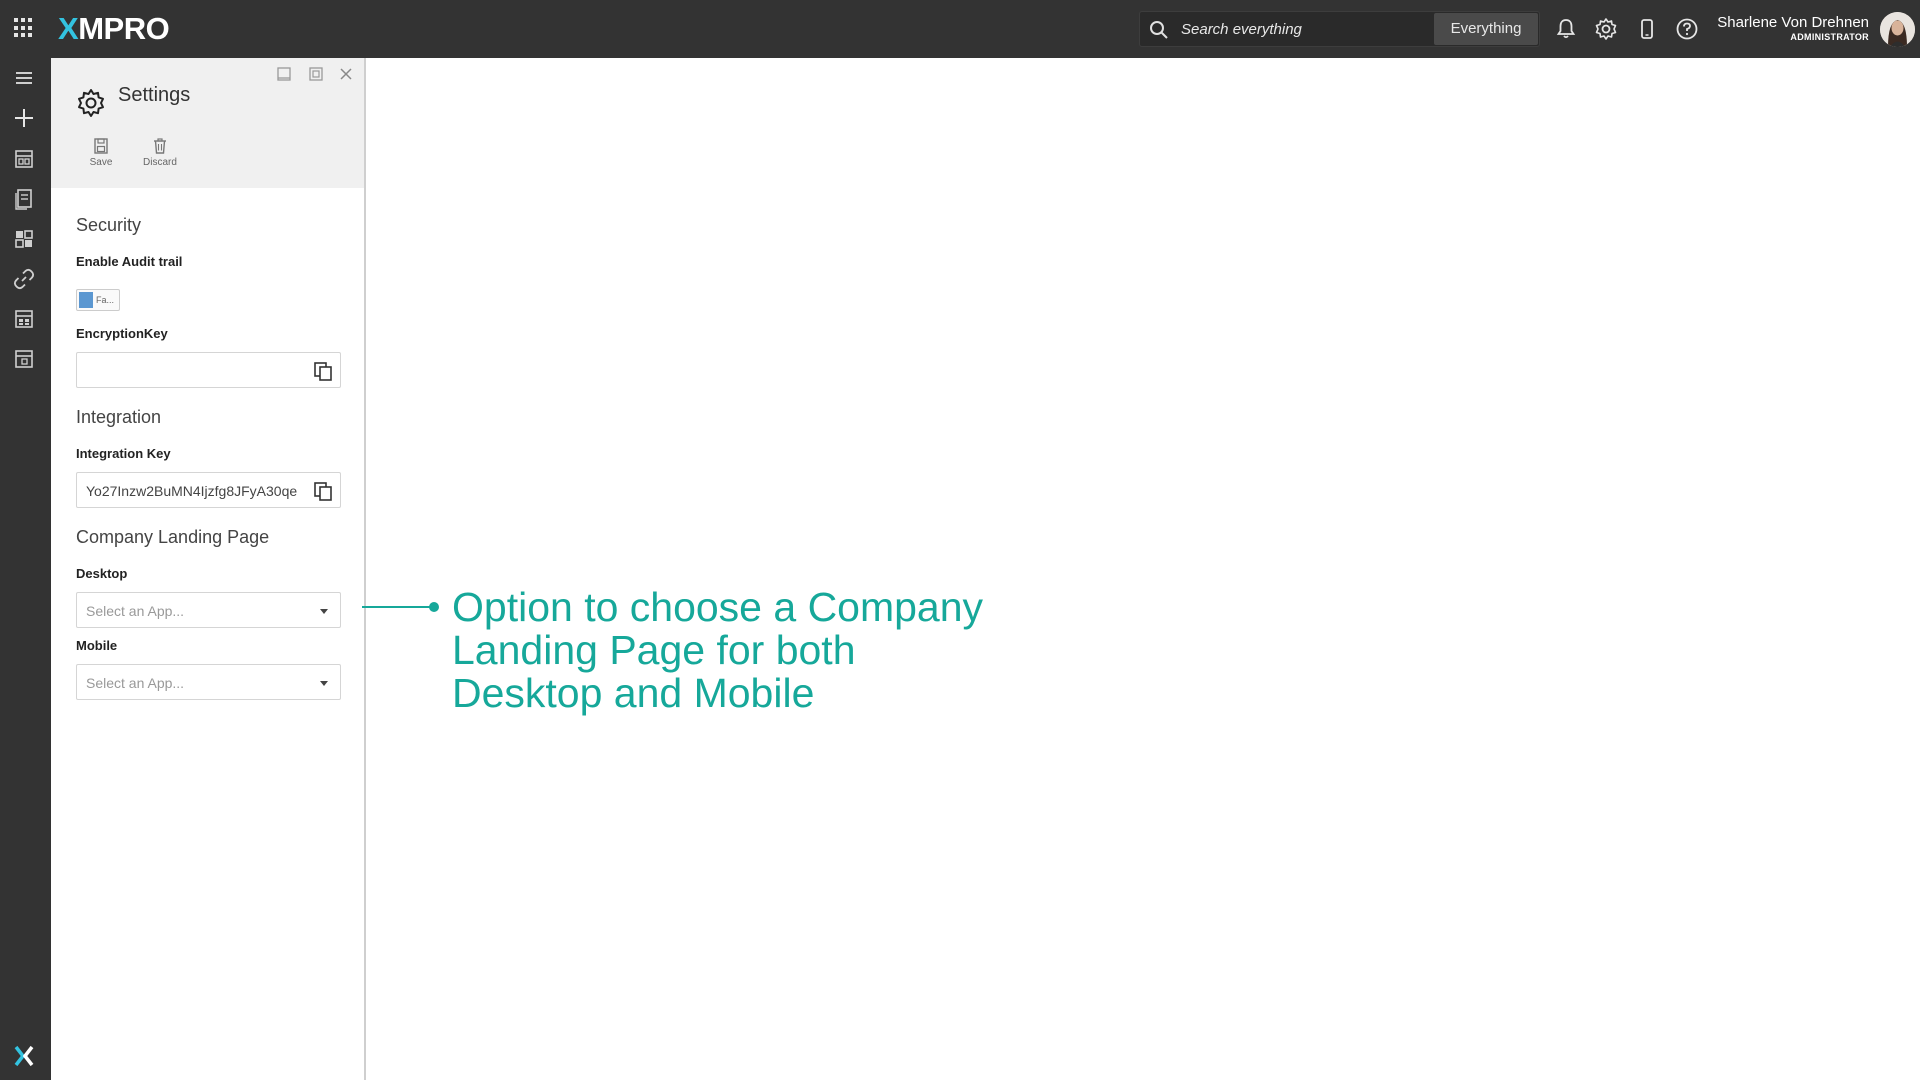 The height and width of the screenshot is (1080, 1920). I want to click on help-icon, so click(1687, 29).